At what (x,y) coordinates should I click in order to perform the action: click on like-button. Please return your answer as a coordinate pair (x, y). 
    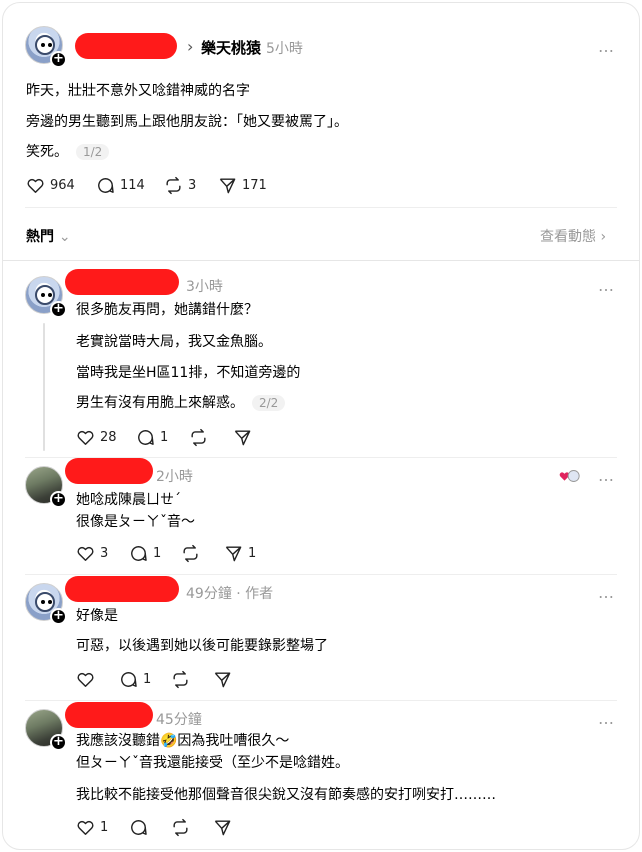
    Looking at the image, I should click on (85, 679).